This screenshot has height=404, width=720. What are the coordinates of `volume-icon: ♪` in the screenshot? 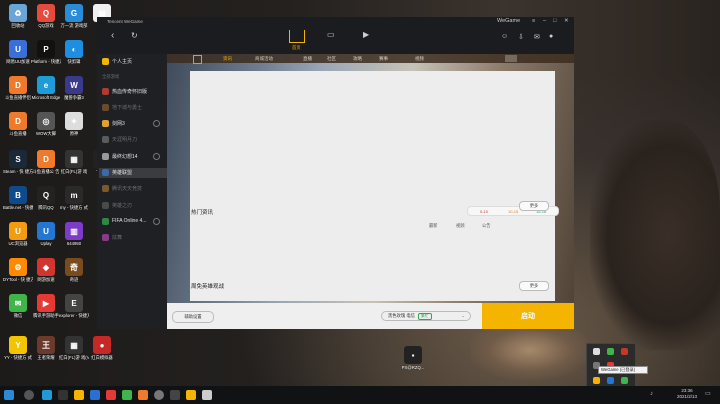 It's located at (651, 394).